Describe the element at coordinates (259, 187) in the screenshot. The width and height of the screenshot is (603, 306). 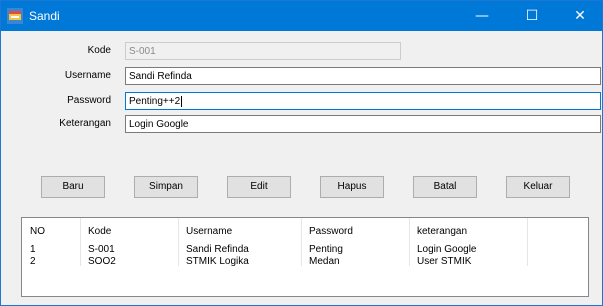
I see `edit-button: Edit` at that location.